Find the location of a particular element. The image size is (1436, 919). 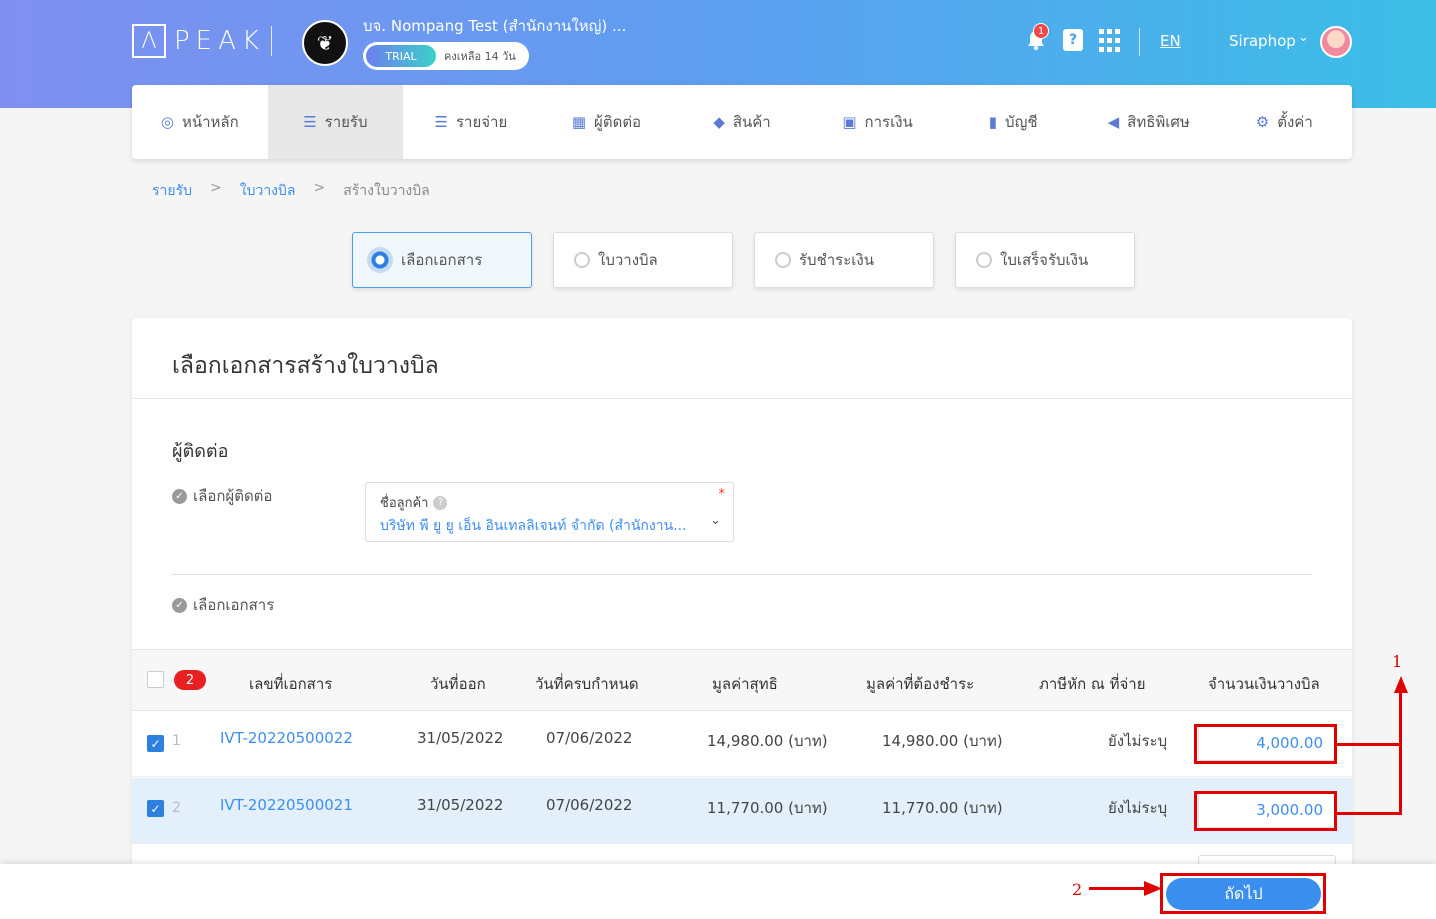

step-label: ใบวางบิล is located at coordinates (628, 260).